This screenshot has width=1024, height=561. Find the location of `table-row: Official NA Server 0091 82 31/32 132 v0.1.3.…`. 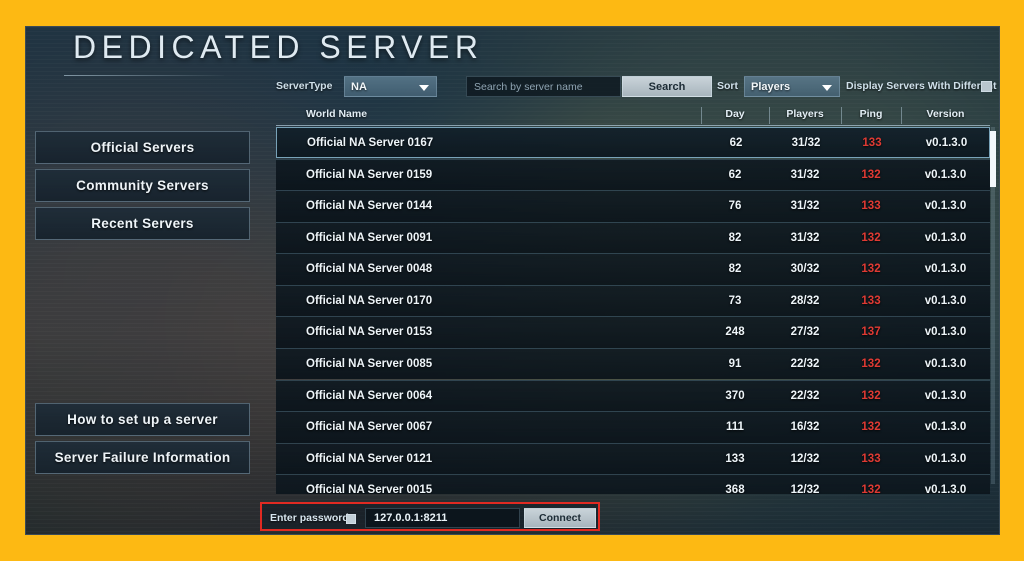

table-row: Official NA Server 0091 82 31/32 132 v0.1.3.… is located at coordinates (633, 237).